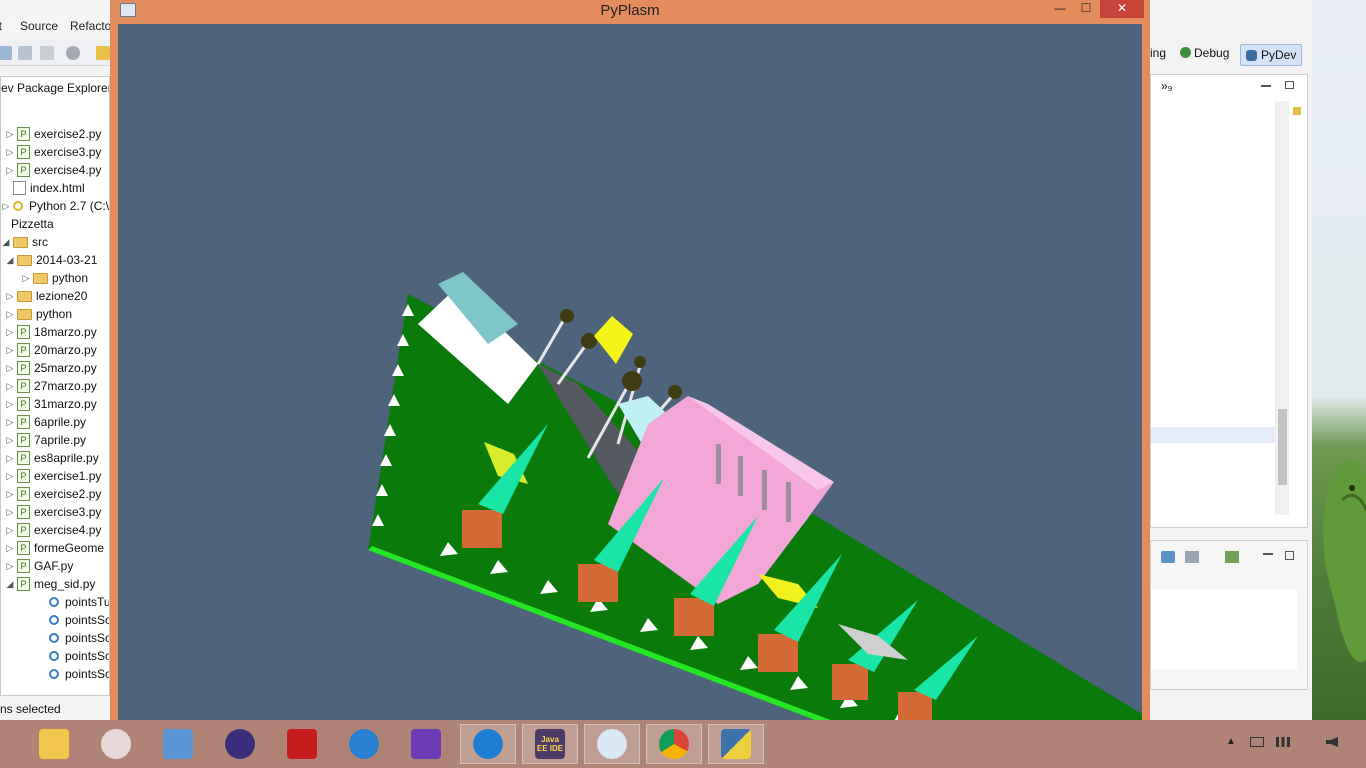  I want to click on taskbar-eclipse, so click(240, 744).